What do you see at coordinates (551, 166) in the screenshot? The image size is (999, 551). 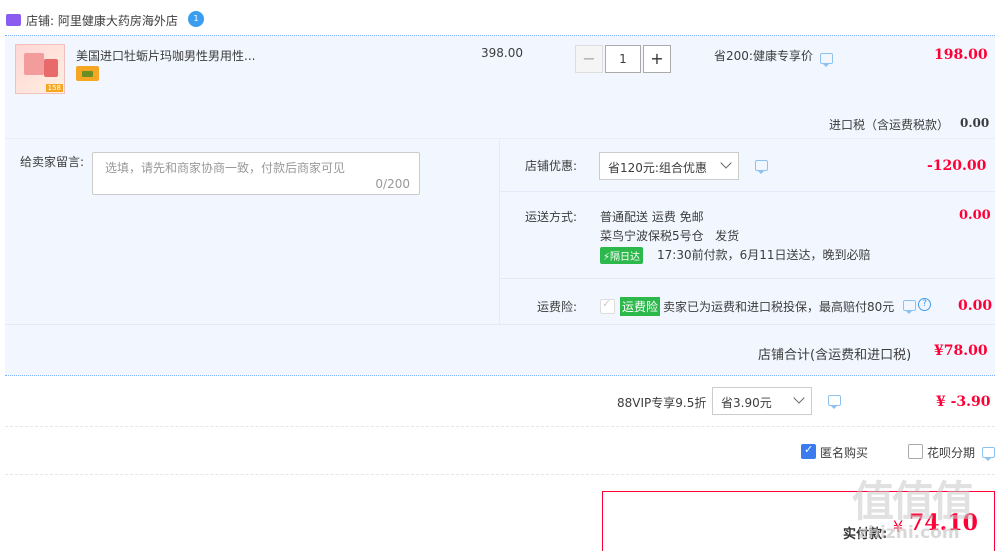 I see `shop-discount-label: 店铺优惠:` at bounding box center [551, 166].